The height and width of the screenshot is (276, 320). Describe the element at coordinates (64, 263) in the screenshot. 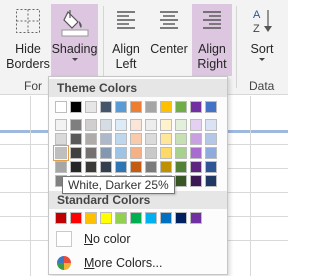

I see `color-wheel-icon` at that location.